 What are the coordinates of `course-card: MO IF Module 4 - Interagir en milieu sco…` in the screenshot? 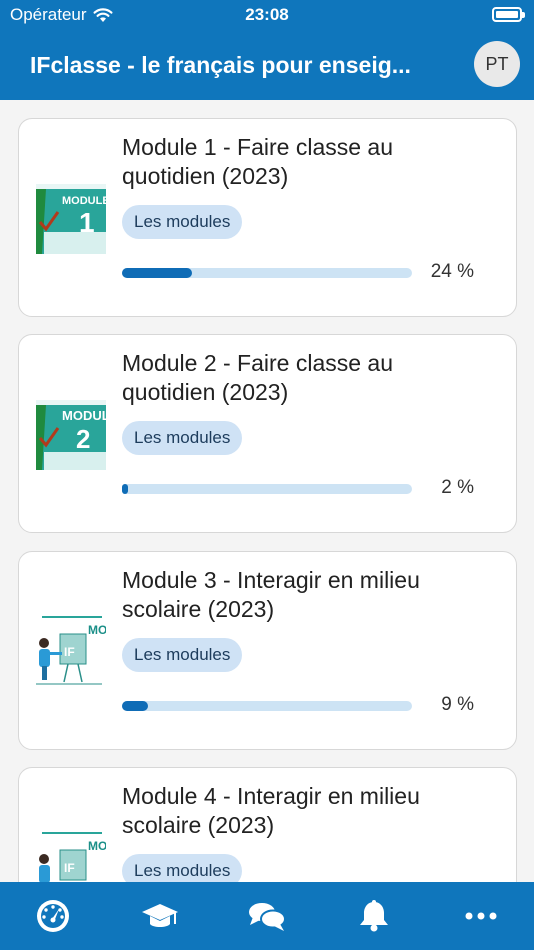 It's located at (267, 824).